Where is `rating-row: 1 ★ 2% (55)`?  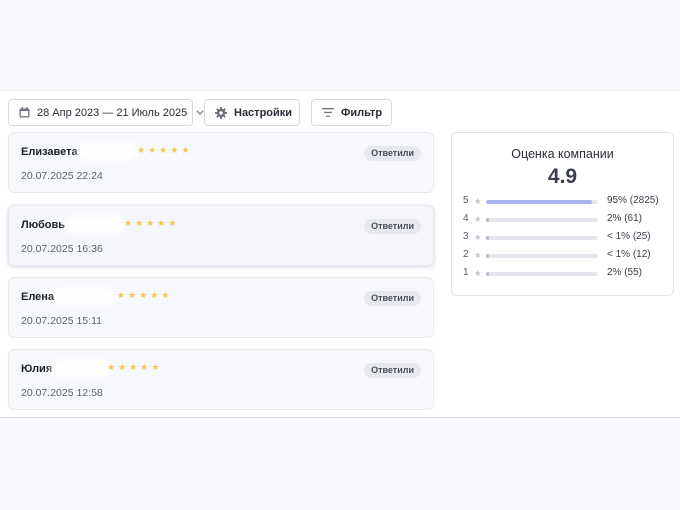
rating-row: 1 ★ 2% (55) is located at coordinates (565, 274).